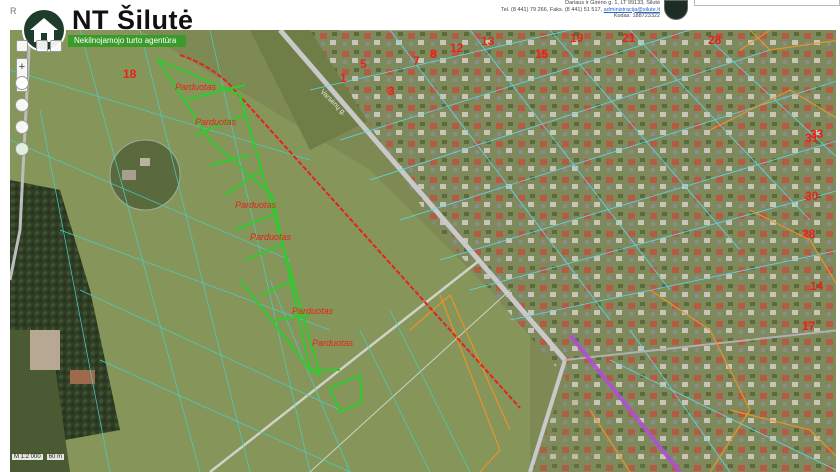 The width and height of the screenshot is (840, 472). I want to click on zoom-in-button: +, so click(22, 67).